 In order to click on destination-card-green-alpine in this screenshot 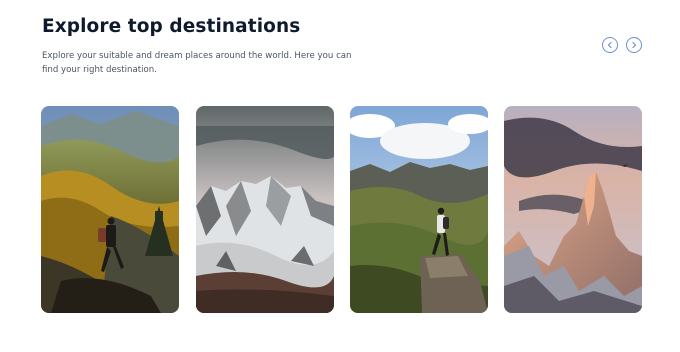, I will do `click(419, 209)`.